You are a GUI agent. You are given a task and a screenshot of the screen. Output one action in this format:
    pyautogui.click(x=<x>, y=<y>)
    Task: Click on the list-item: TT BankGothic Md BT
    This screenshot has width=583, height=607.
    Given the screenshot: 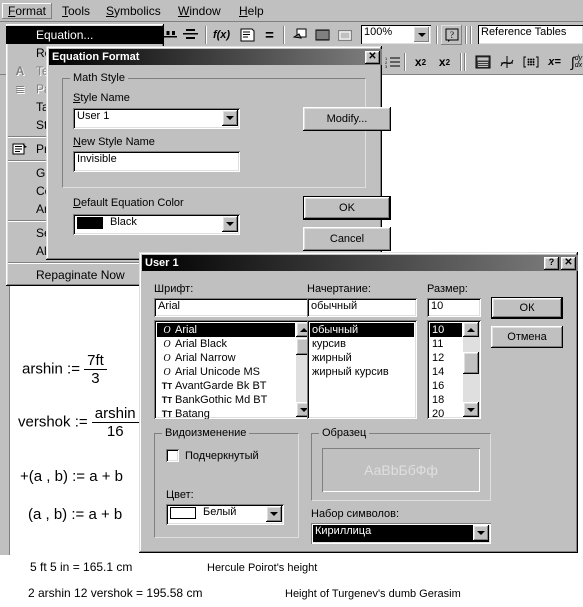 What is the action you would take?
    pyautogui.click(x=226, y=400)
    